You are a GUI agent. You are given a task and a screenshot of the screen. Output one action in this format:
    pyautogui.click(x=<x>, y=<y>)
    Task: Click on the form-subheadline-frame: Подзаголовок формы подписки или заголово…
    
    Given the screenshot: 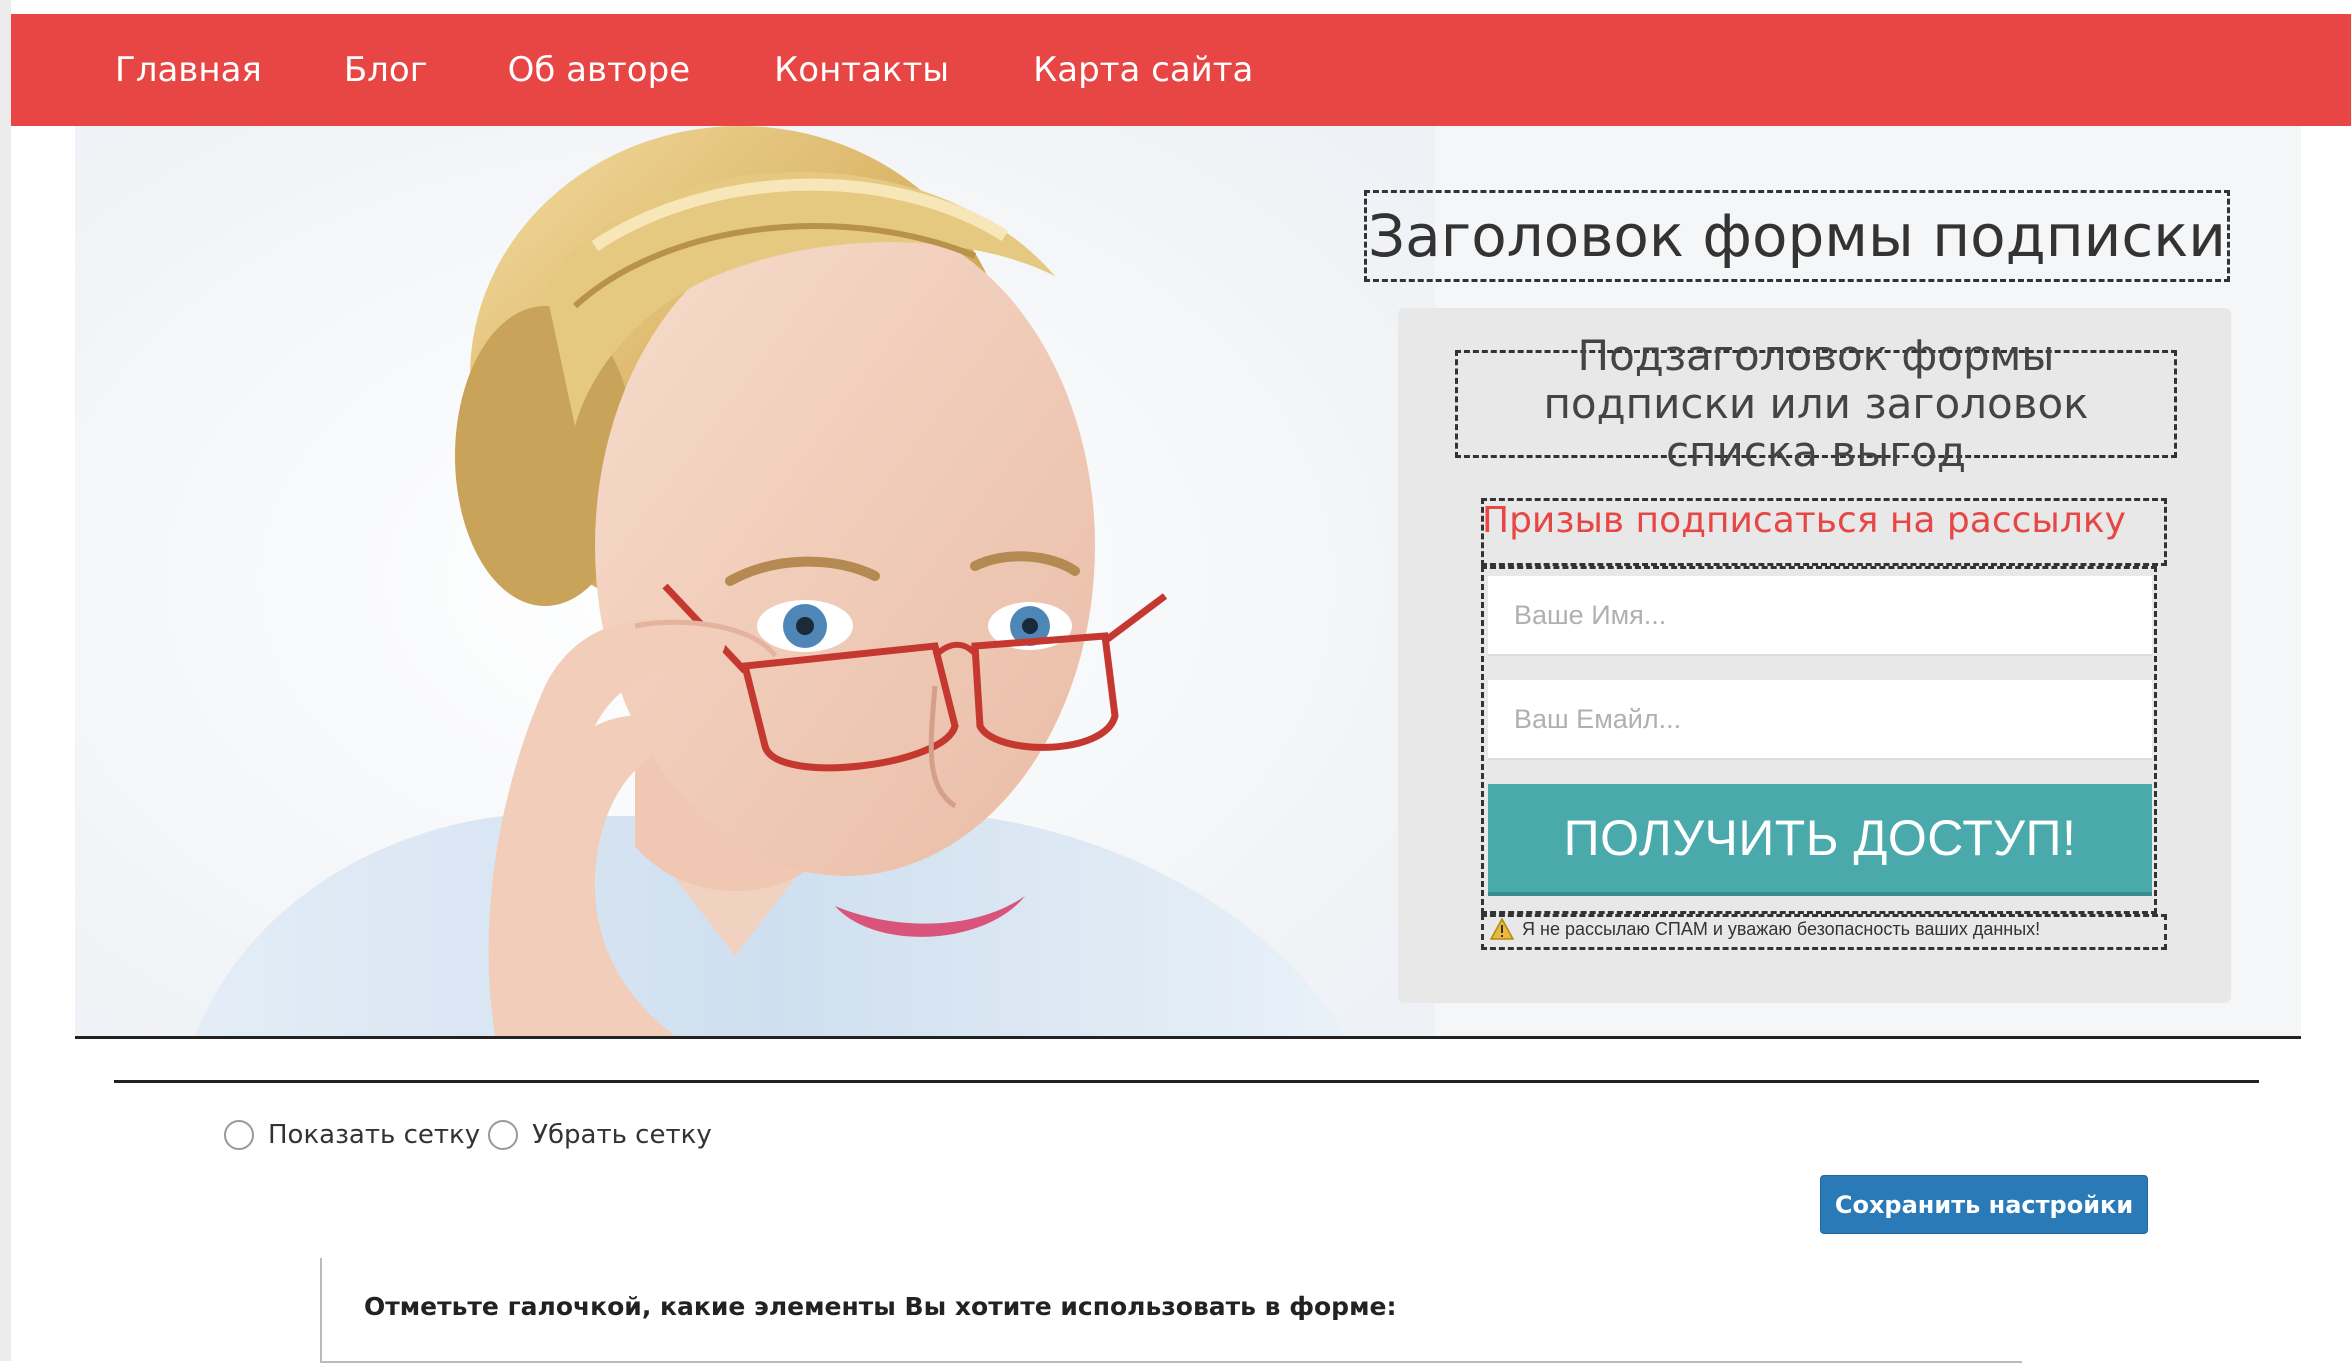 What is the action you would take?
    pyautogui.click(x=1816, y=404)
    